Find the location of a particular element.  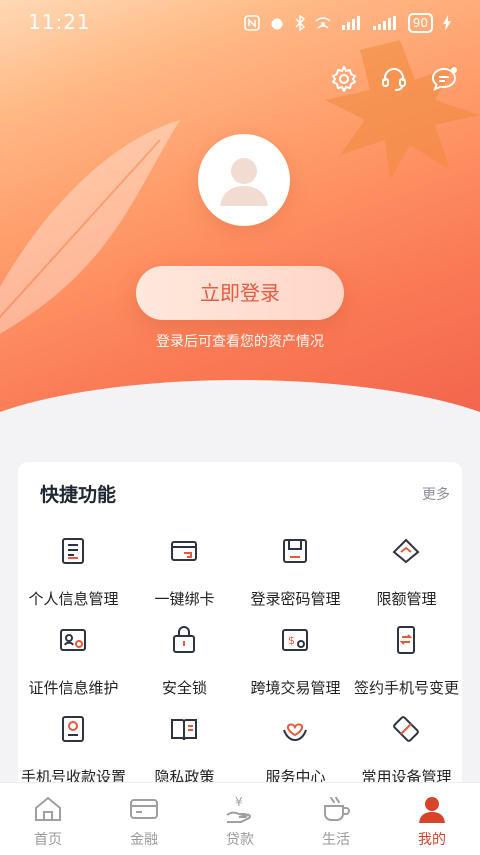

phone-change-icon is located at coordinates (406, 640).